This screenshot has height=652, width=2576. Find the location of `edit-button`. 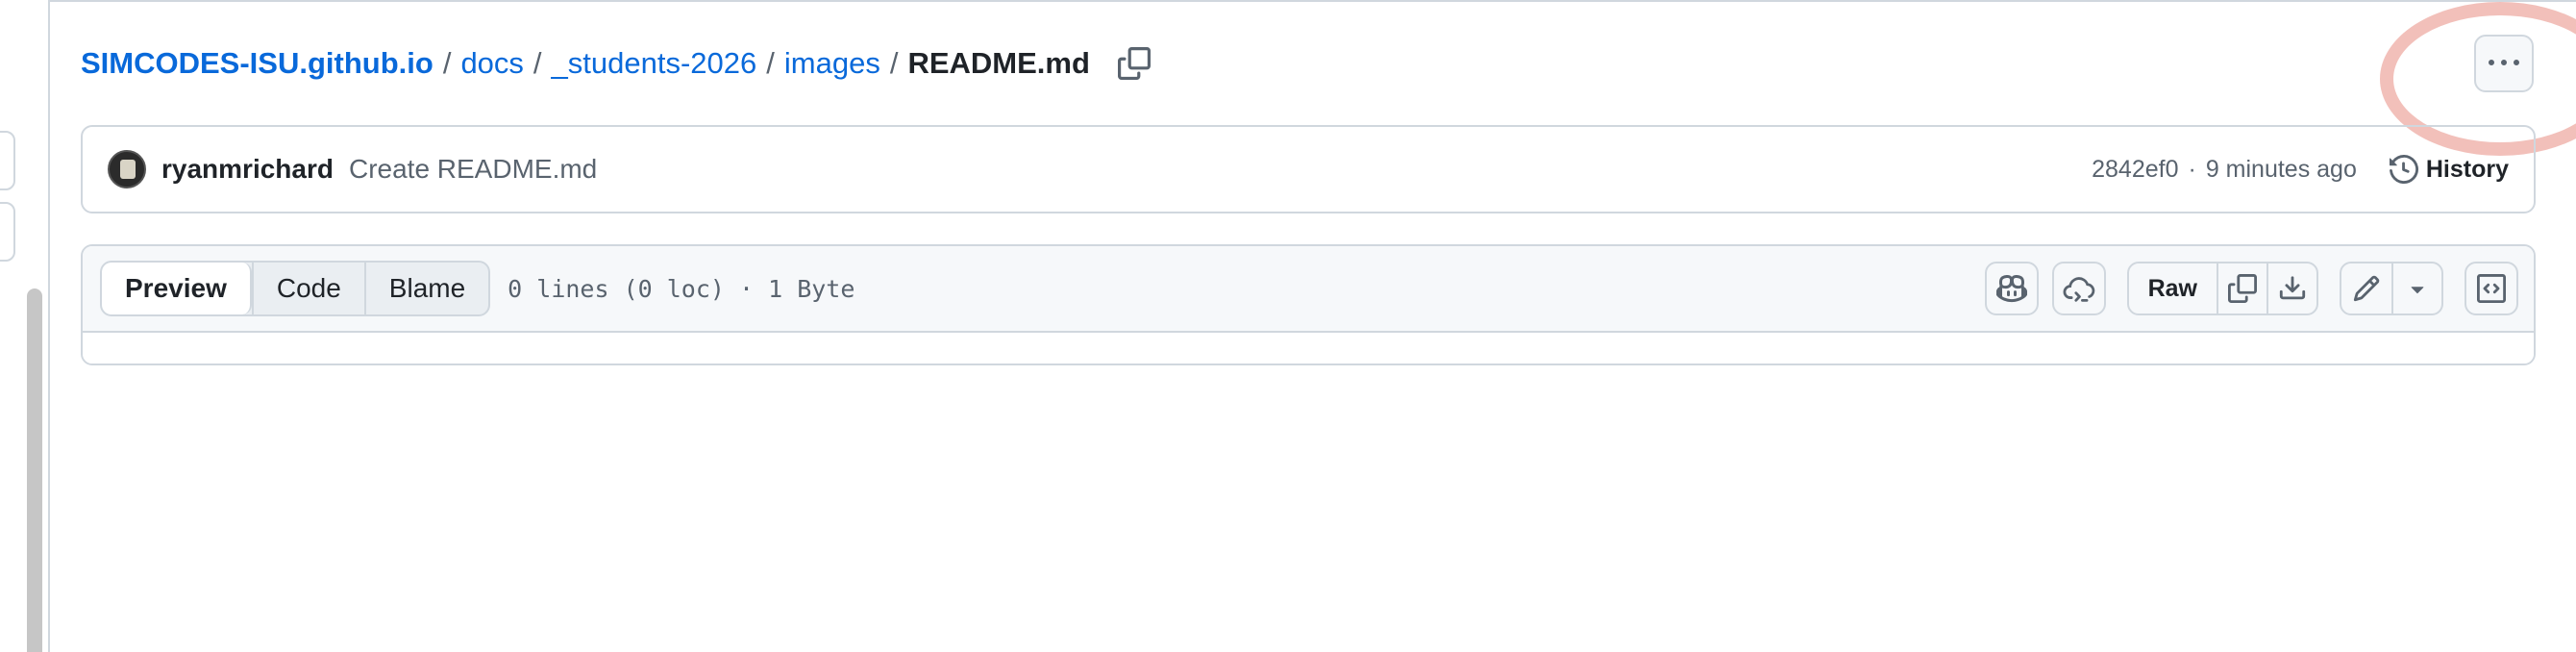

edit-button is located at coordinates (2366, 288).